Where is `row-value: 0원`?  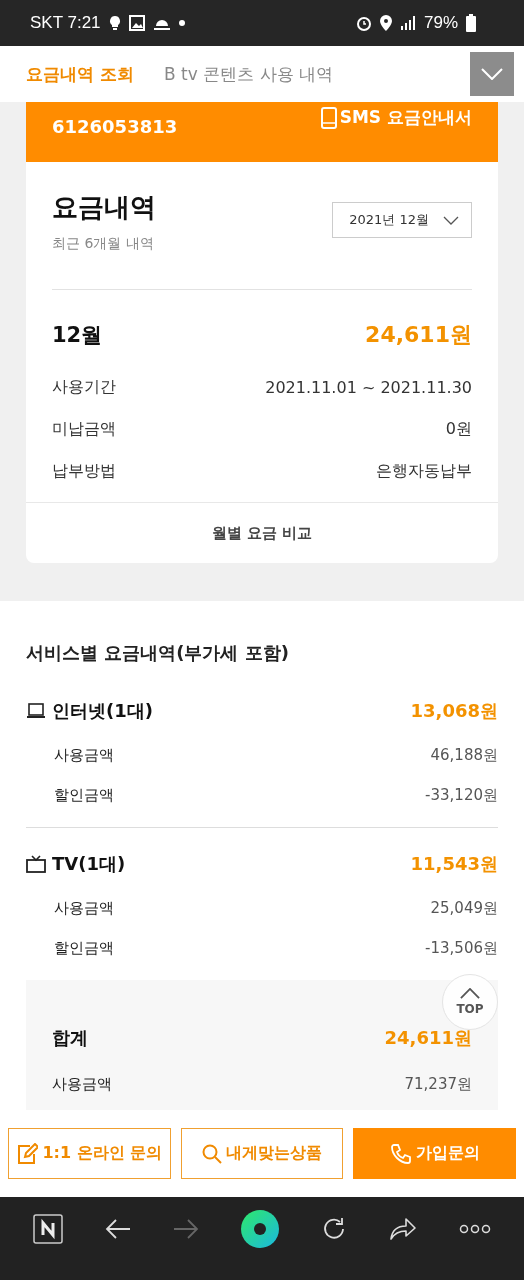 row-value: 0원 is located at coordinates (458, 429).